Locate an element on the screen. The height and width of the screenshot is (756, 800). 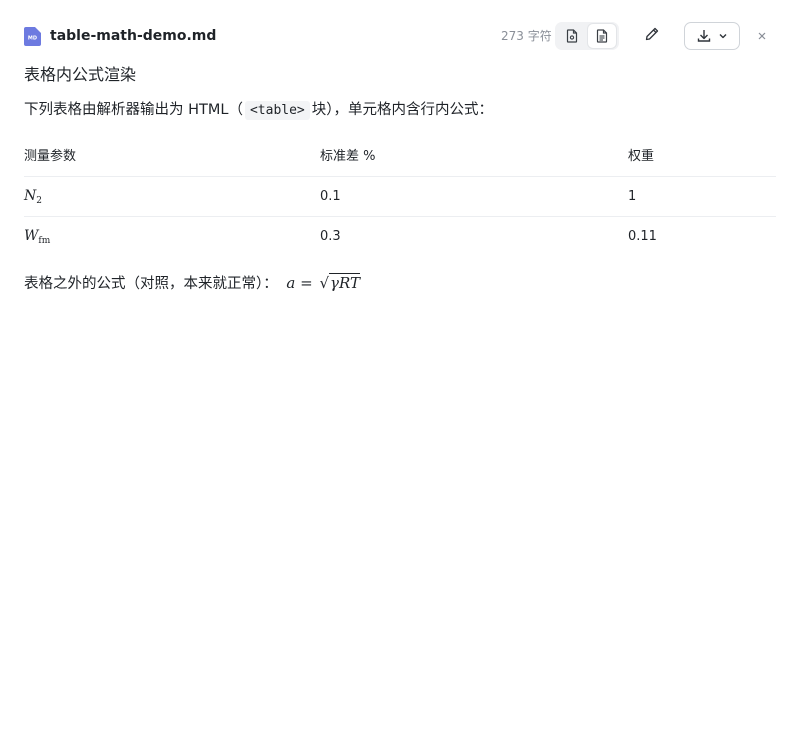
download-menu-button is located at coordinates (712, 36).